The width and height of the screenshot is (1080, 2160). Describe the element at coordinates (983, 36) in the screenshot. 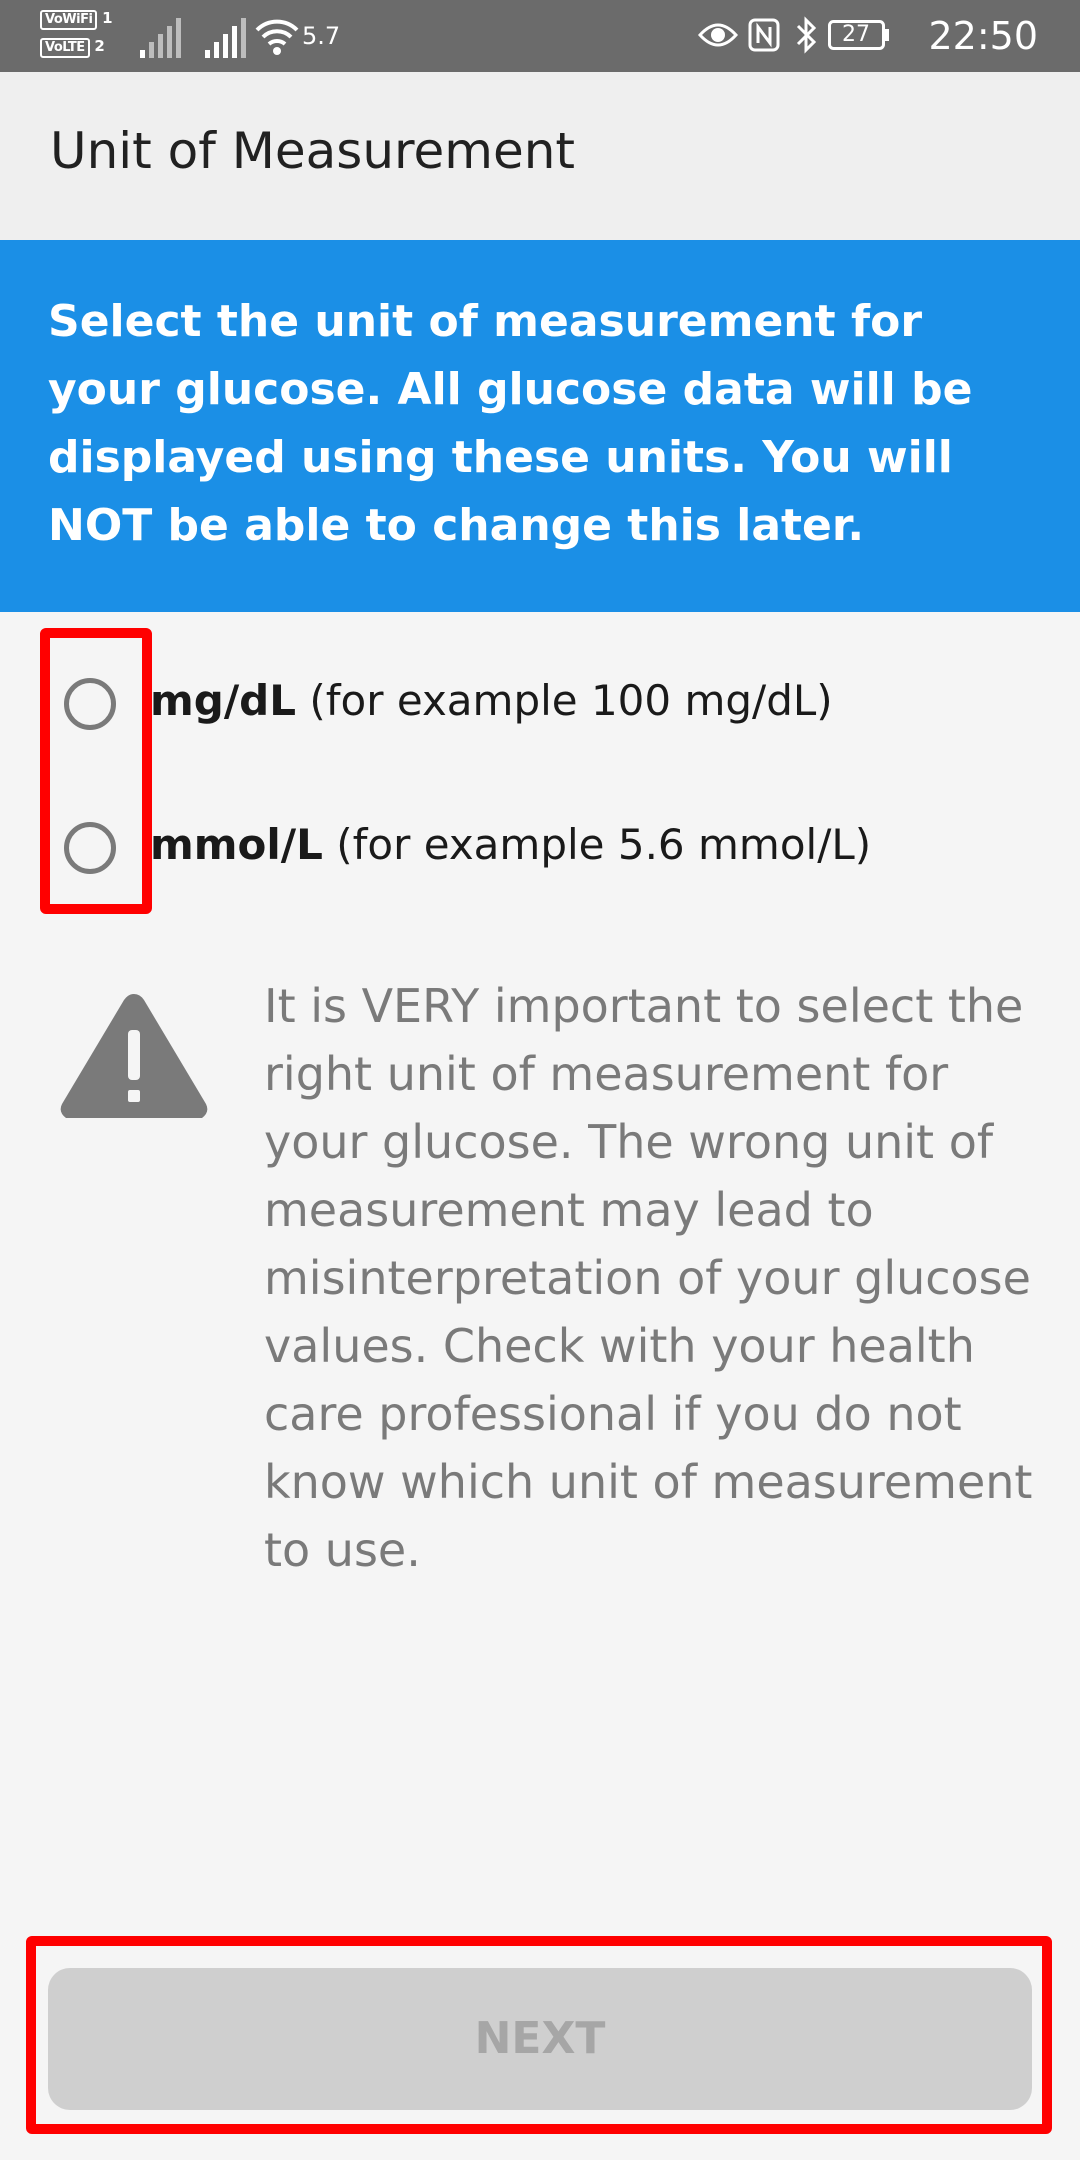

I see `clock: 22:50` at that location.